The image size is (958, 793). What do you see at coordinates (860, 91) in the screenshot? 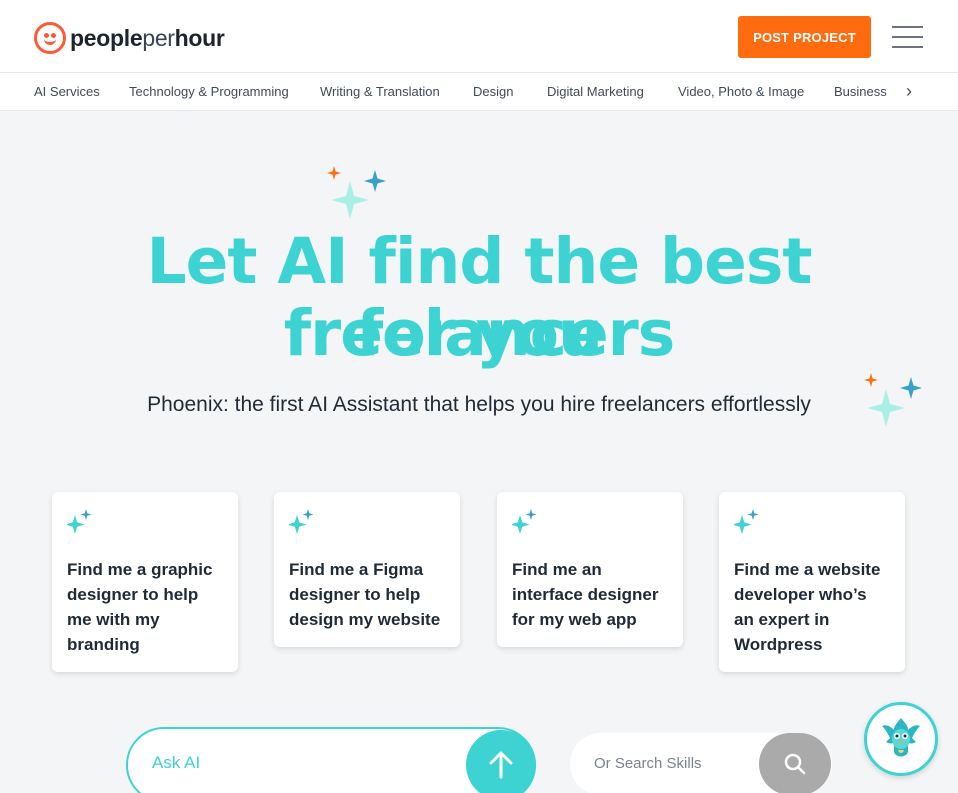
I see `category-business: Business` at bounding box center [860, 91].